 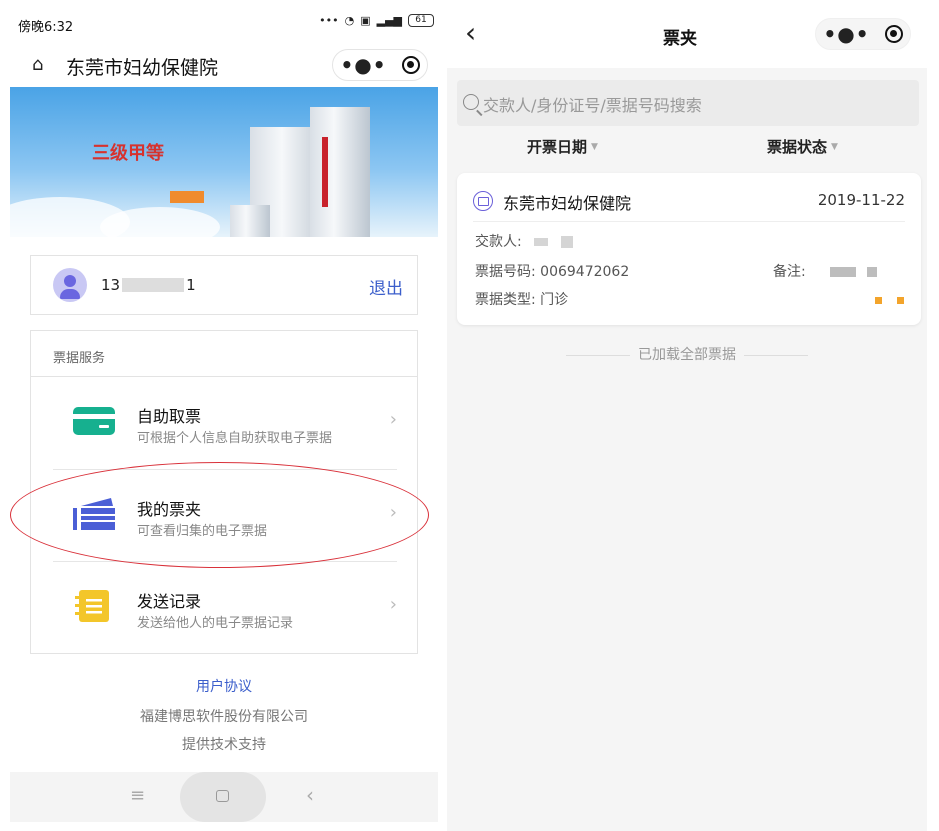 What do you see at coordinates (128, 153) in the screenshot?
I see `banner-grade: 三级甲等` at bounding box center [128, 153].